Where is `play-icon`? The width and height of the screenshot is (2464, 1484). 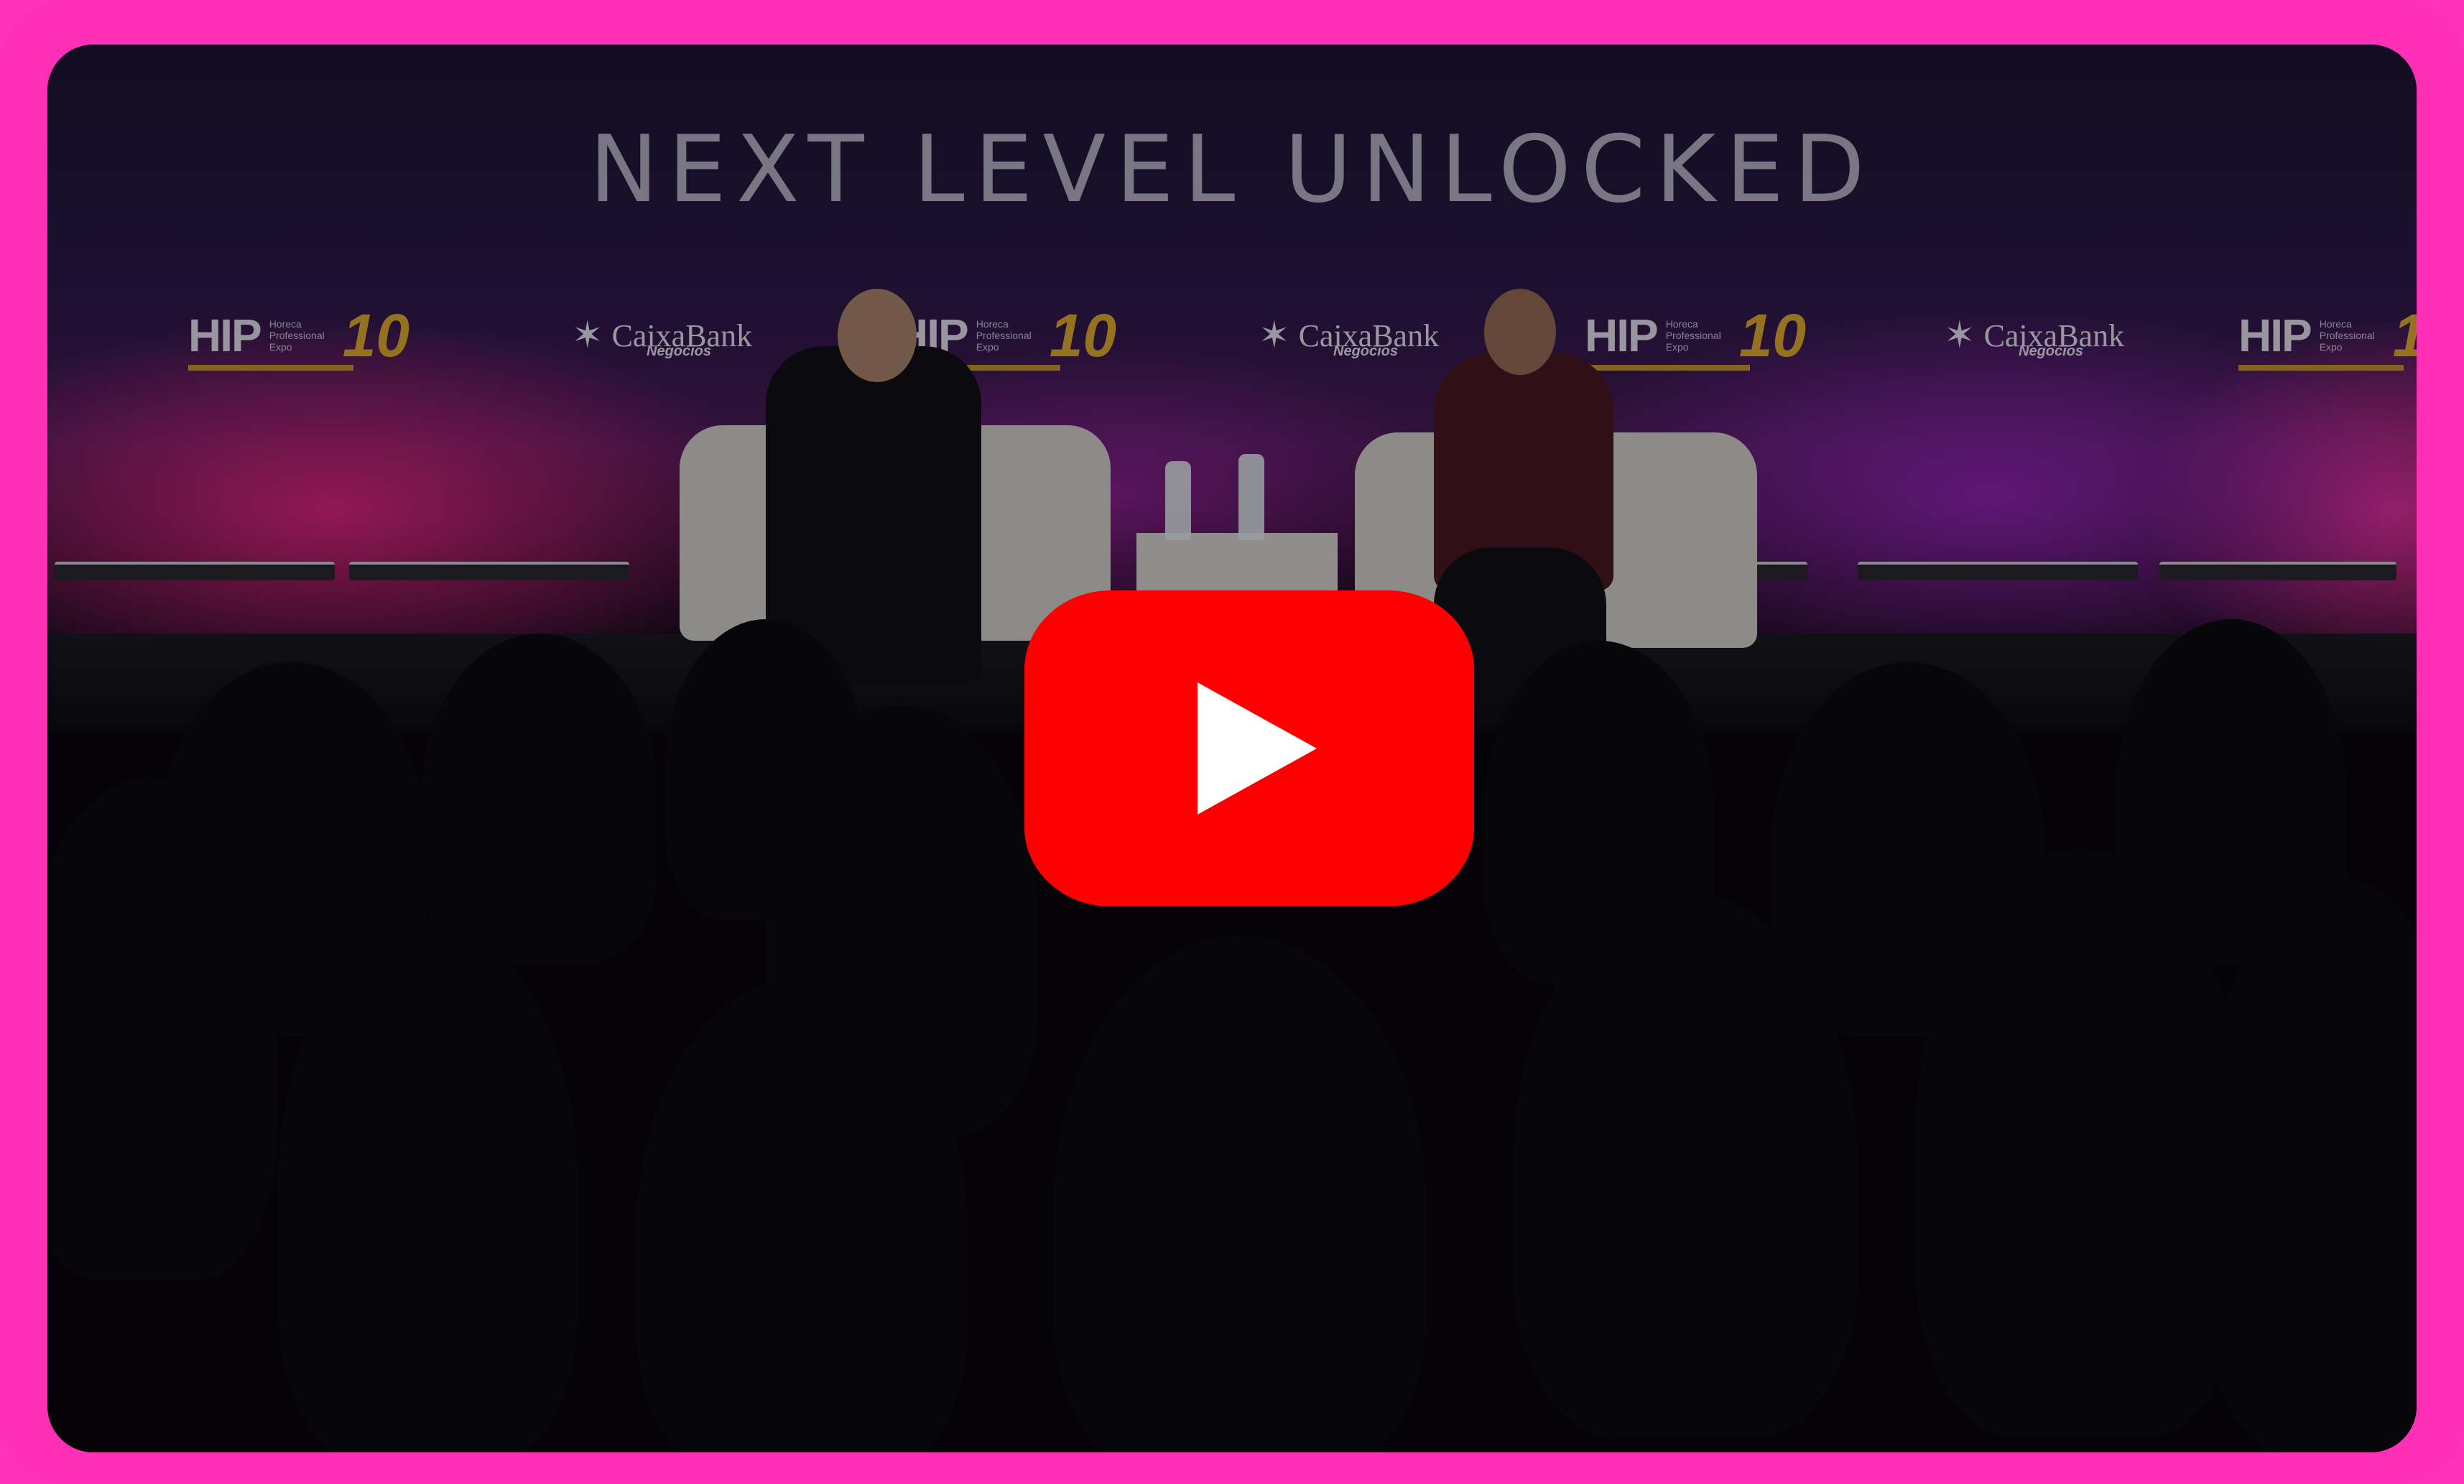
play-icon is located at coordinates (1257, 748).